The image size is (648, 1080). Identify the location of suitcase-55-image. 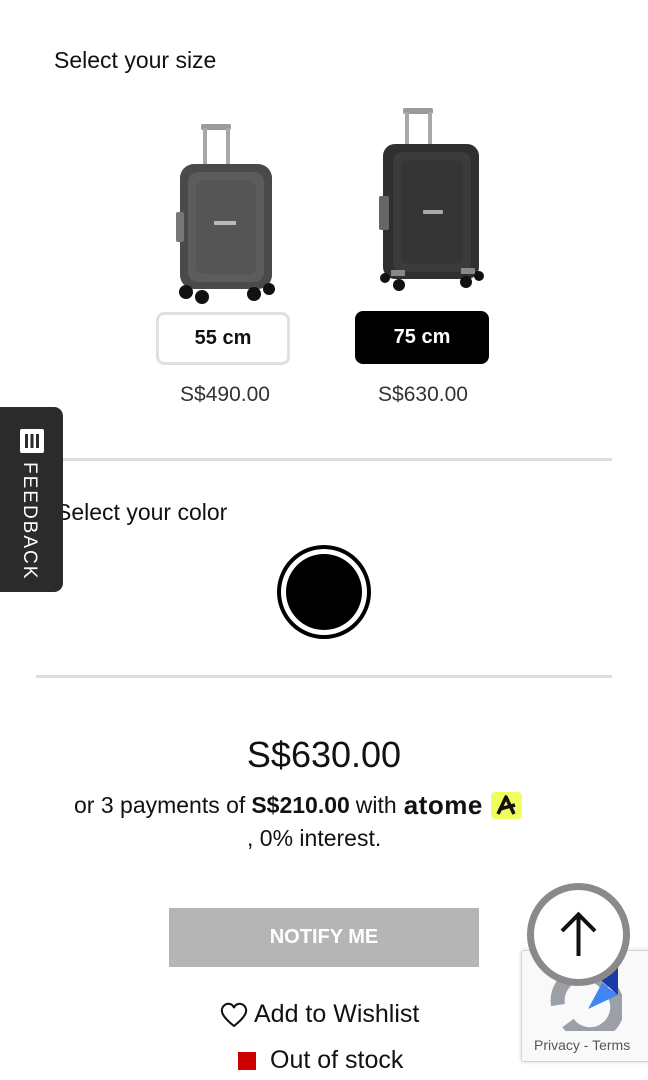
(223, 213).